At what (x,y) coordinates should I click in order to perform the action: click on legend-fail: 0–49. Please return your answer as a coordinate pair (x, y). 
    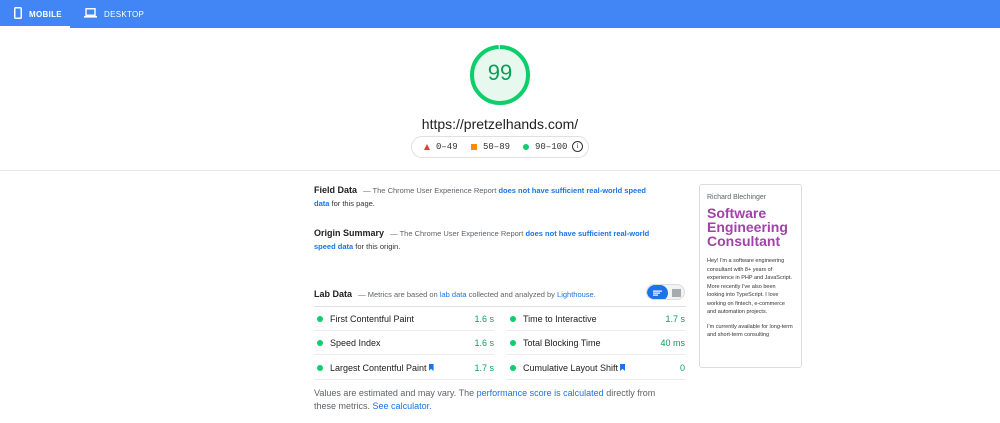
    Looking at the image, I should click on (441, 147).